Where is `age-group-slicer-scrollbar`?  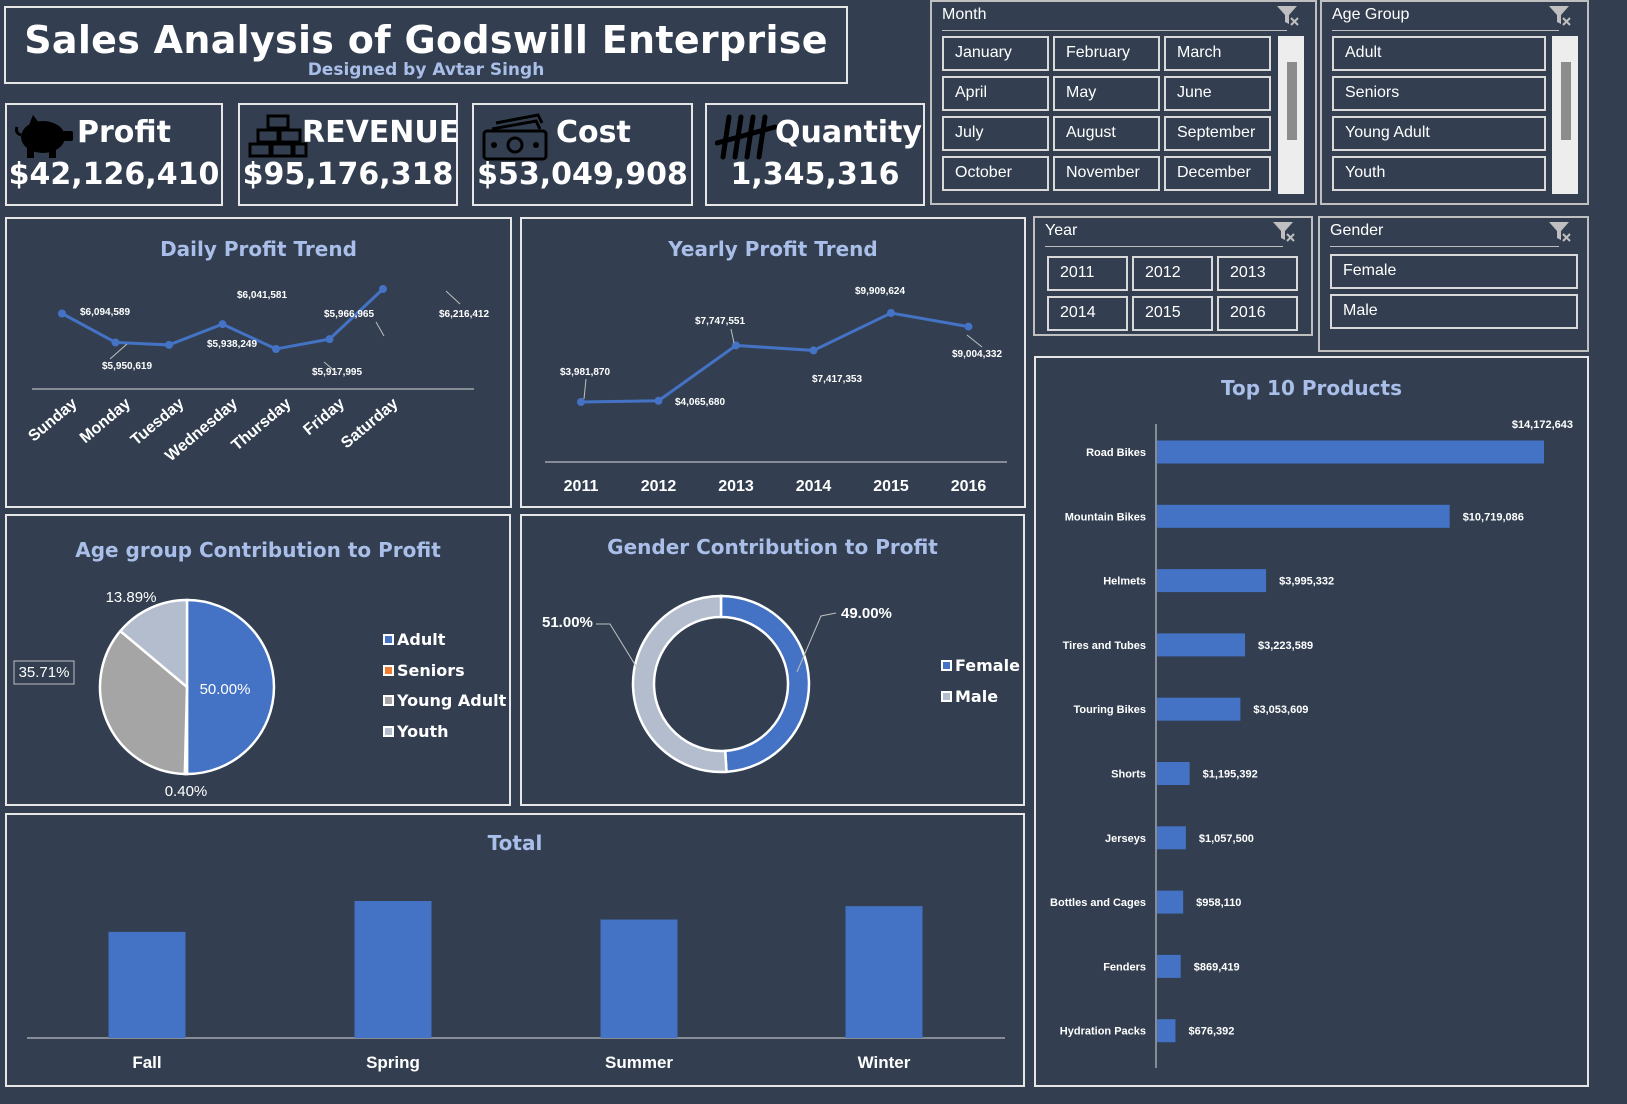 age-group-slicer-scrollbar is located at coordinates (1565, 115).